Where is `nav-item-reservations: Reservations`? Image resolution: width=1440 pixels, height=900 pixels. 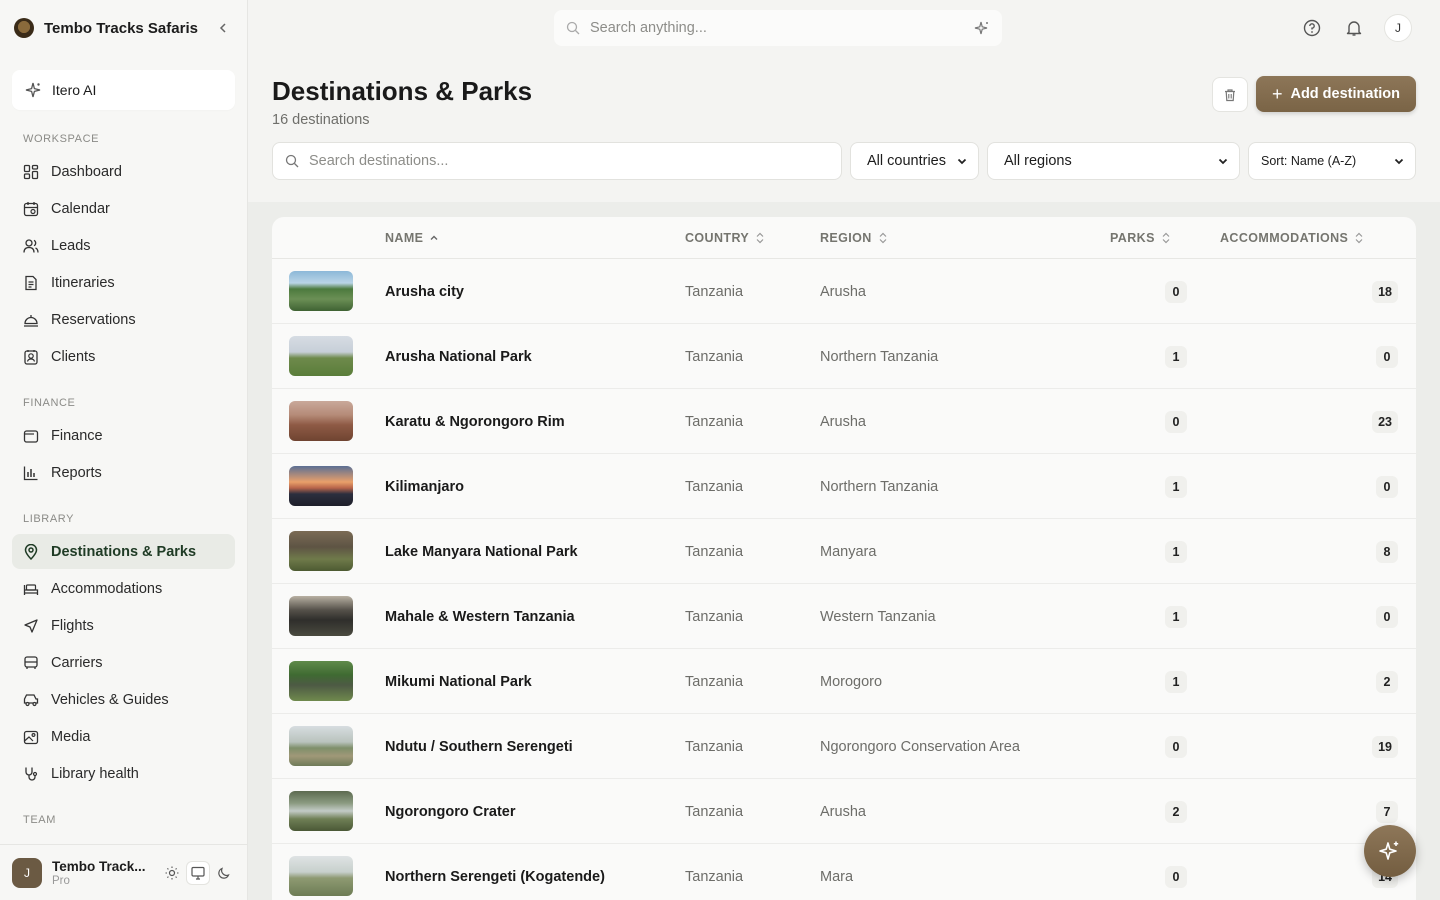 nav-item-reservations: Reservations is located at coordinates (123, 319).